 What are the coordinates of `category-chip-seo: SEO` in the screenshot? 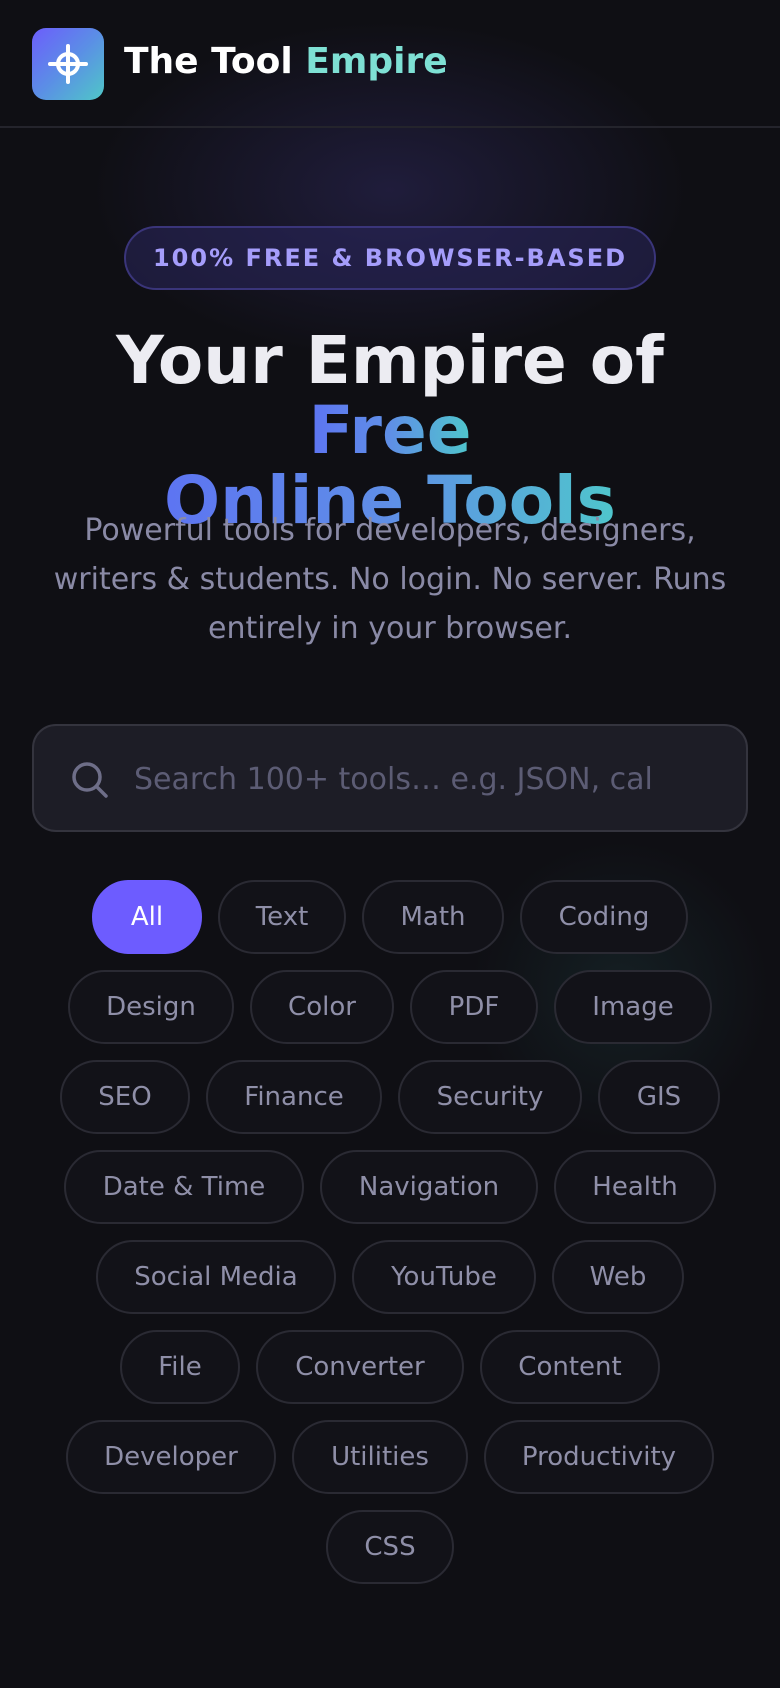 It's located at (125, 1097).